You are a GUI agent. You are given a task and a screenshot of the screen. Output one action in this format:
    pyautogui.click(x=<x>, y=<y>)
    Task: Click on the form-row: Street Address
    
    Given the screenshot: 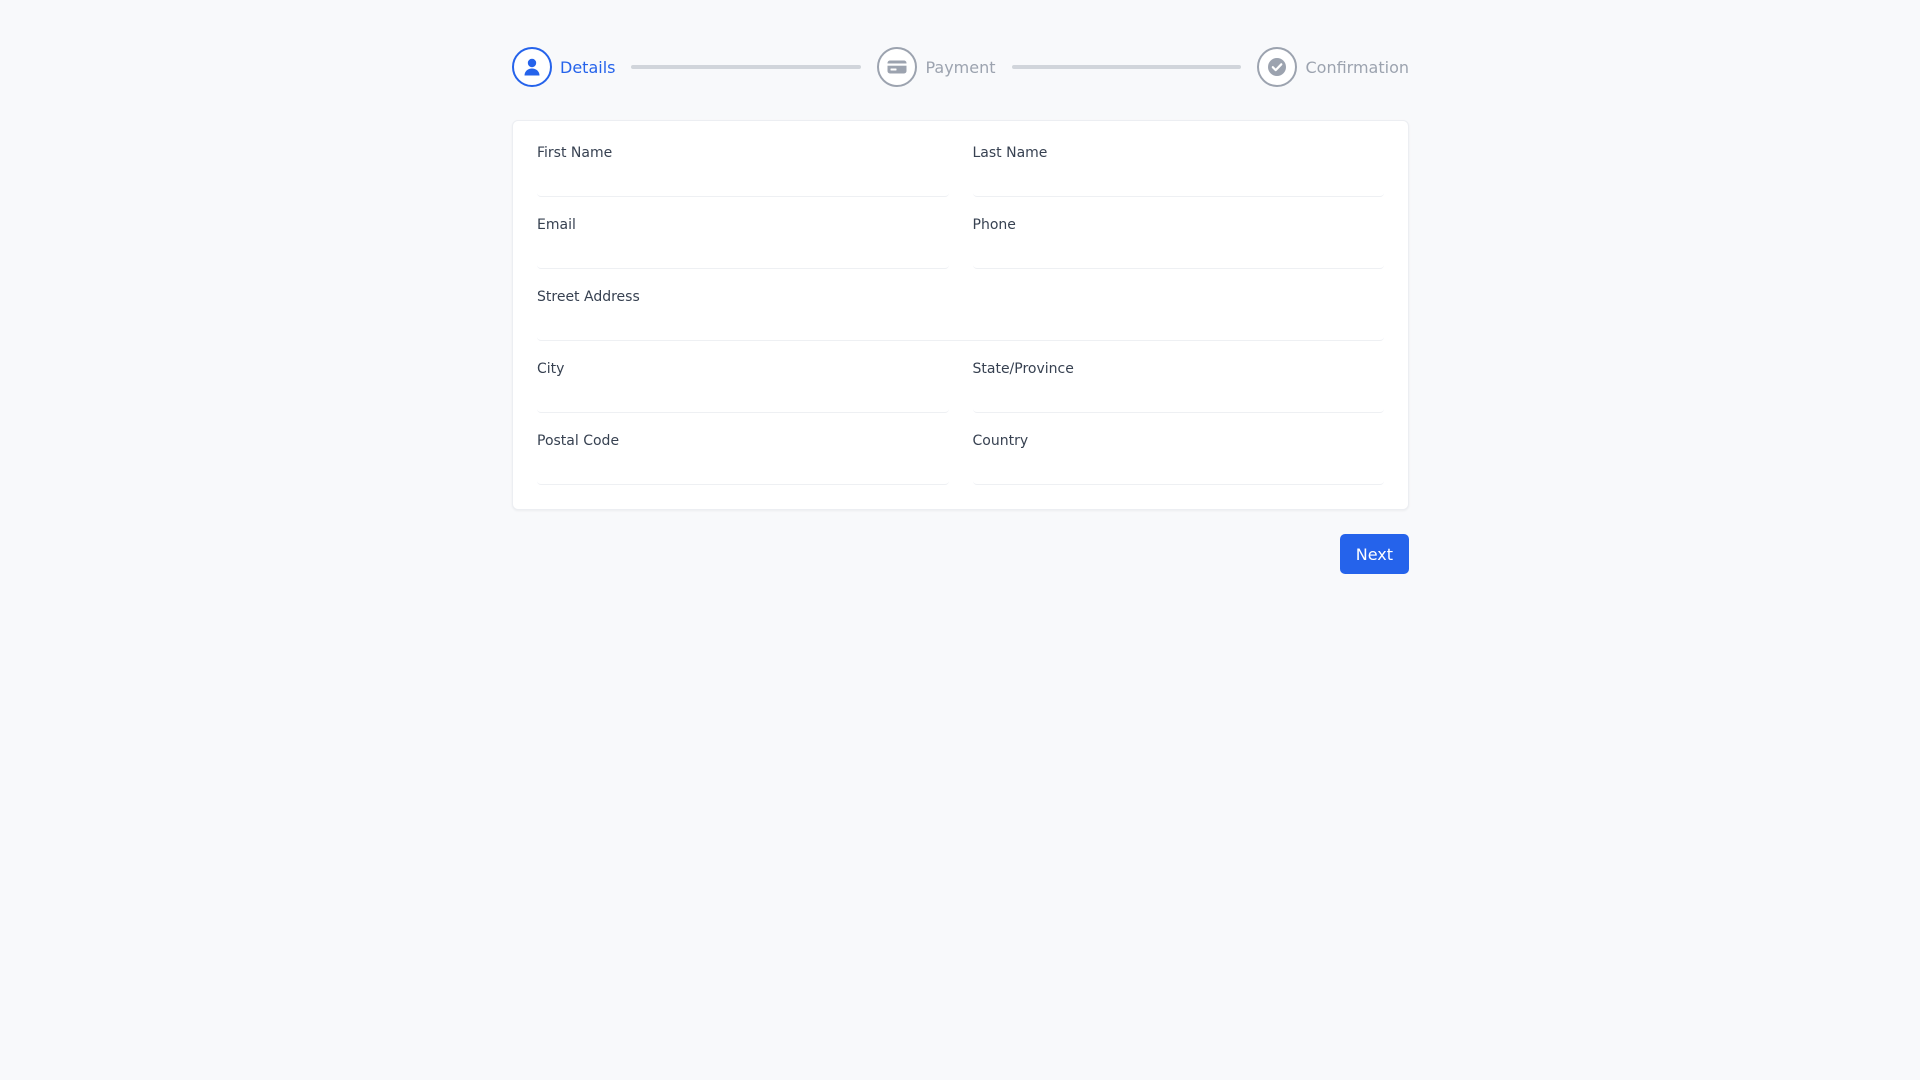 What is the action you would take?
    pyautogui.click(x=960, y=315)
    